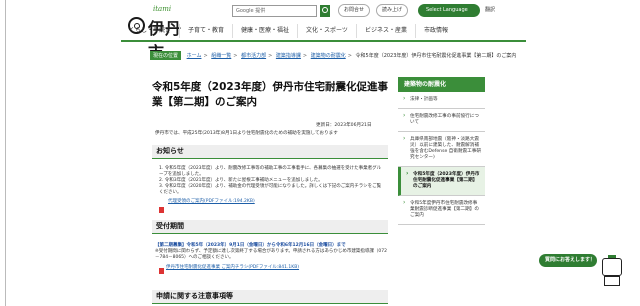  What do you see at coordinates (326, 31) in the screenshot?
I see `nav-item-culture: 文化・スポーツ` at bounding box center [326, 31].